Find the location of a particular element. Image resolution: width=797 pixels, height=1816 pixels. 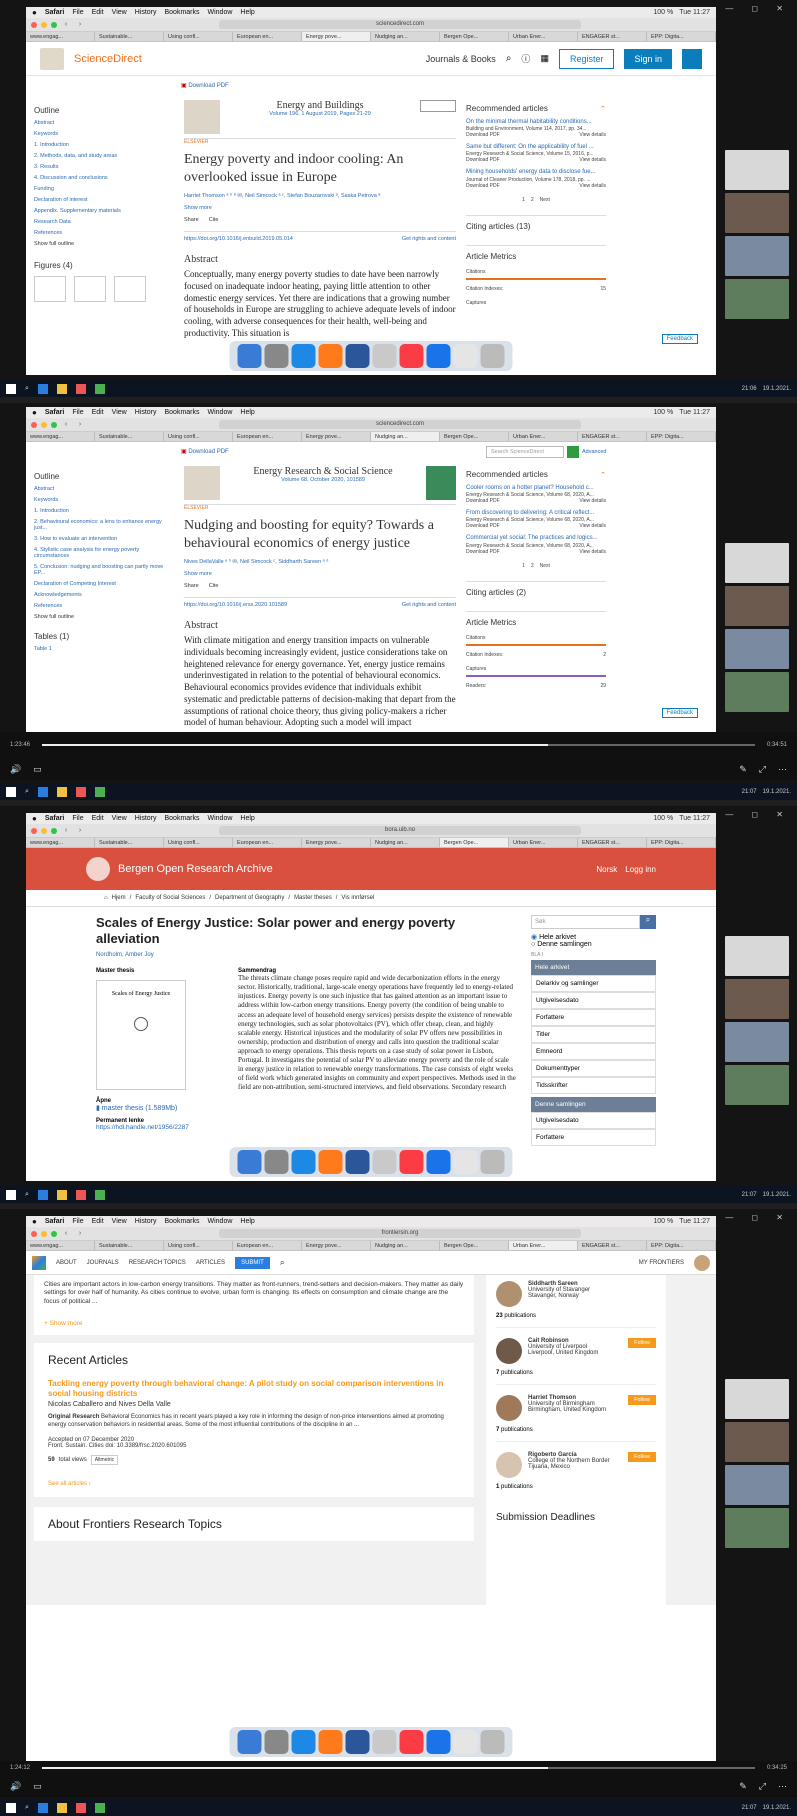

outline-item: 1. Introduction is located at coordinates (101, 511).